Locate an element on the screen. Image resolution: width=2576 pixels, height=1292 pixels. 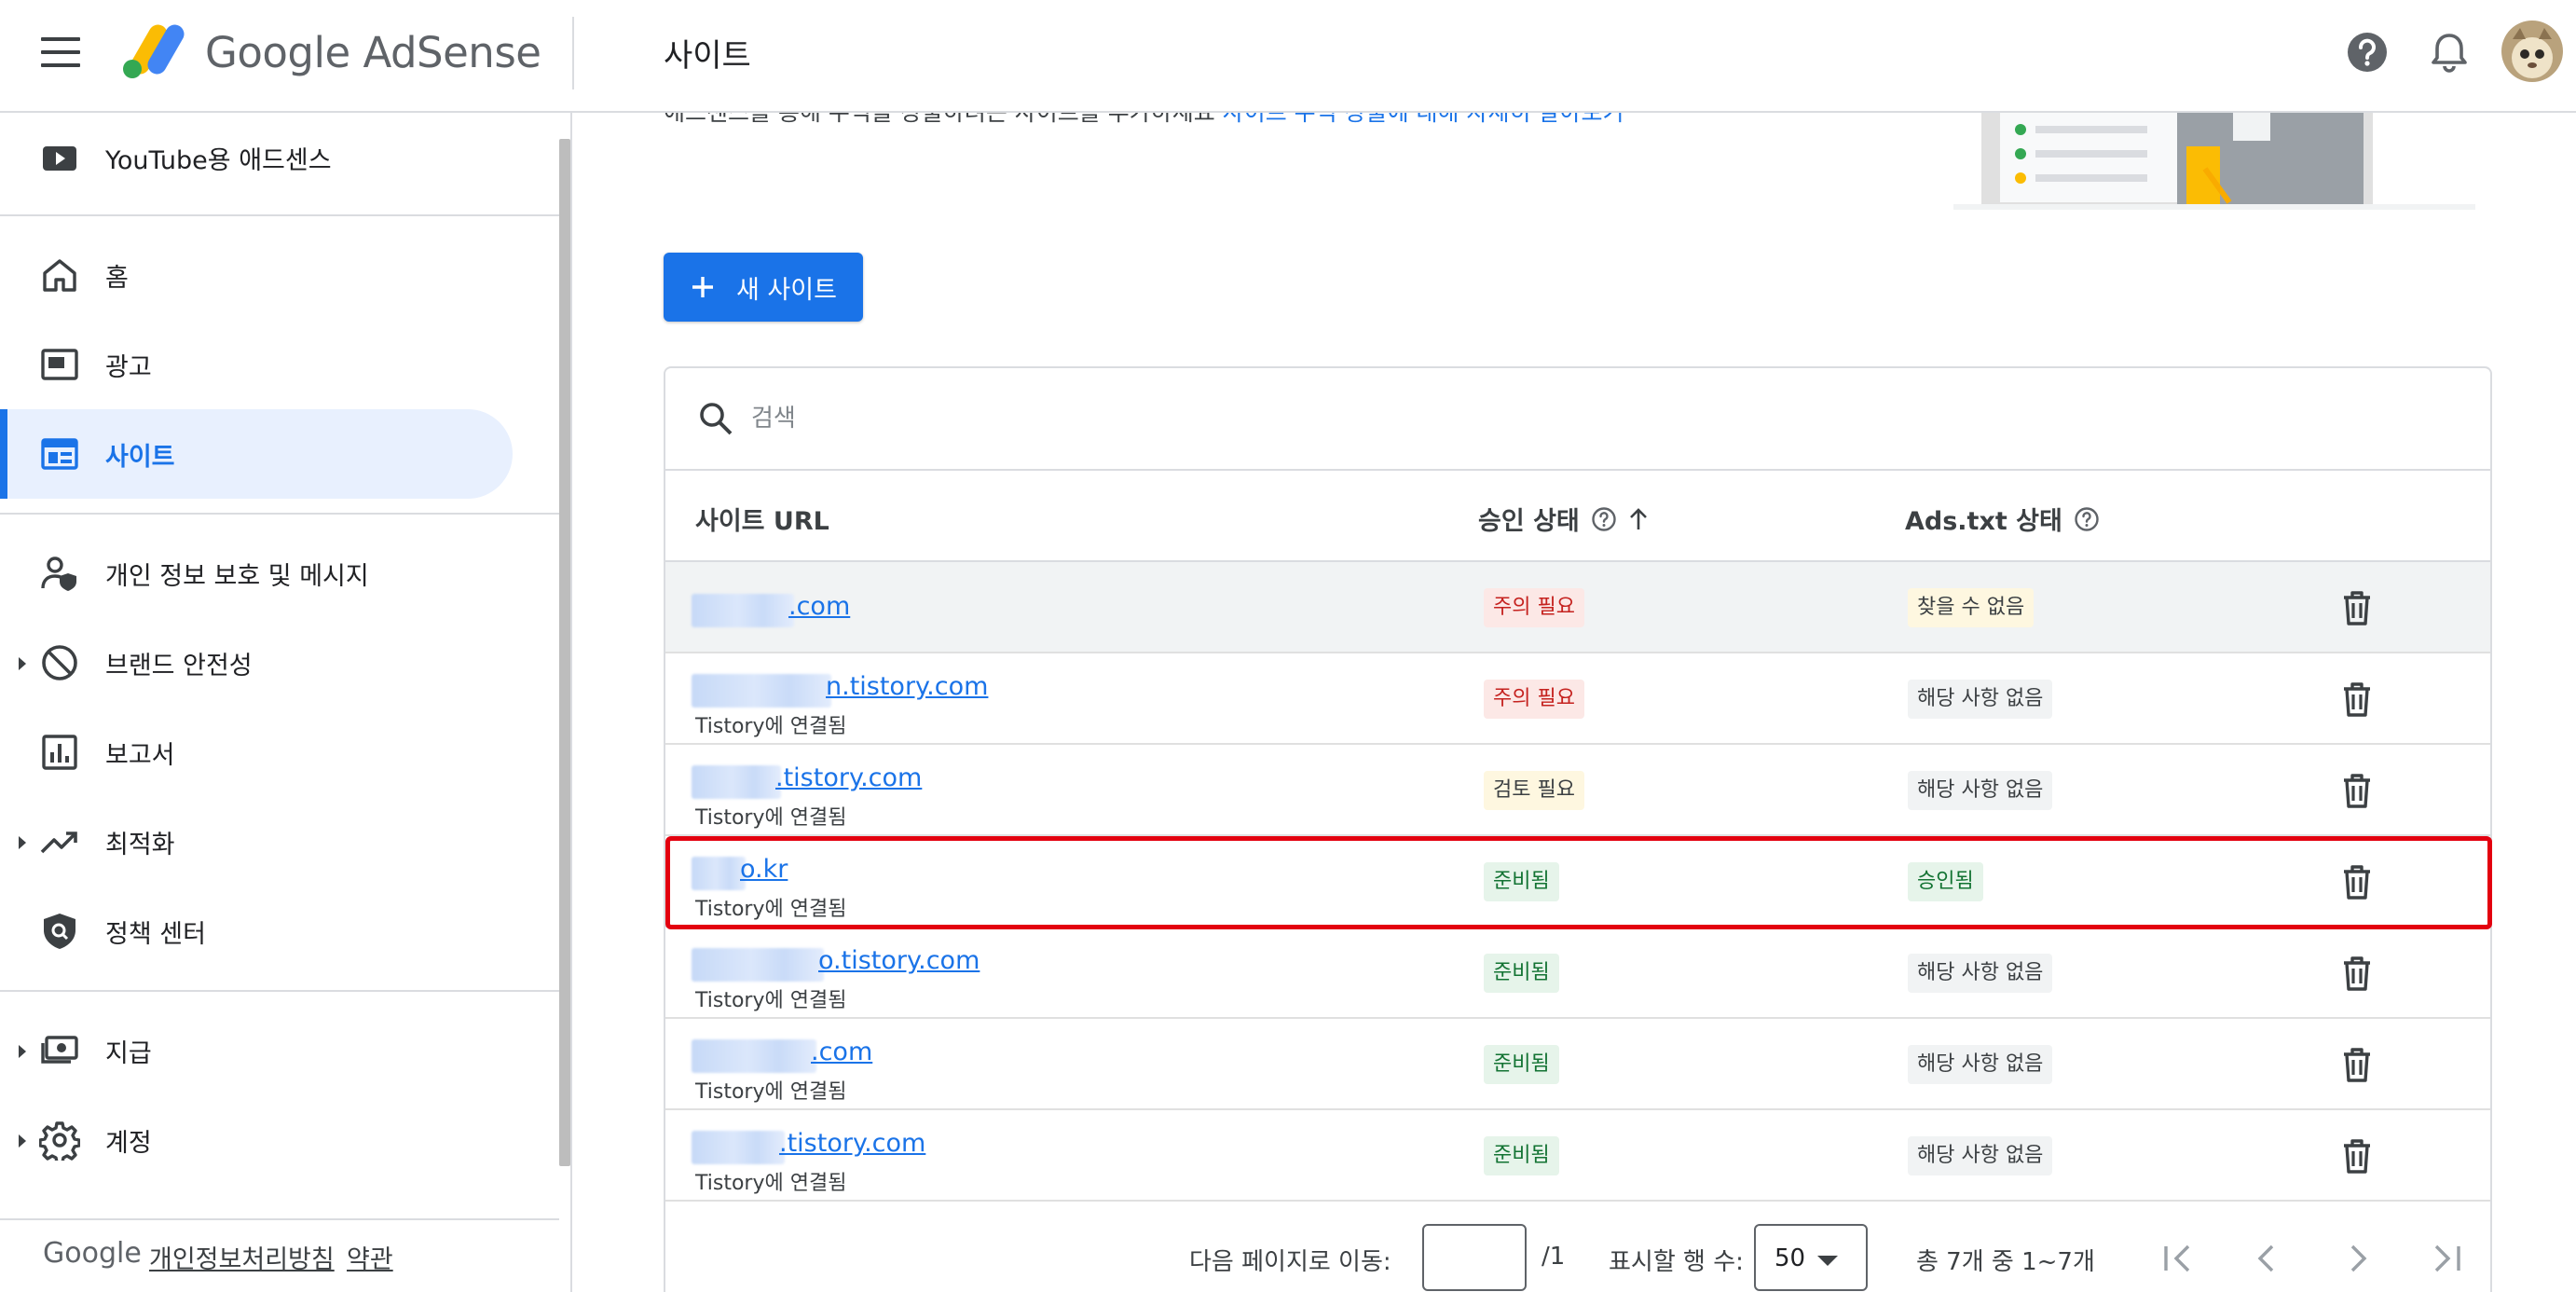
header-divider is located at coordinates (573, 53).